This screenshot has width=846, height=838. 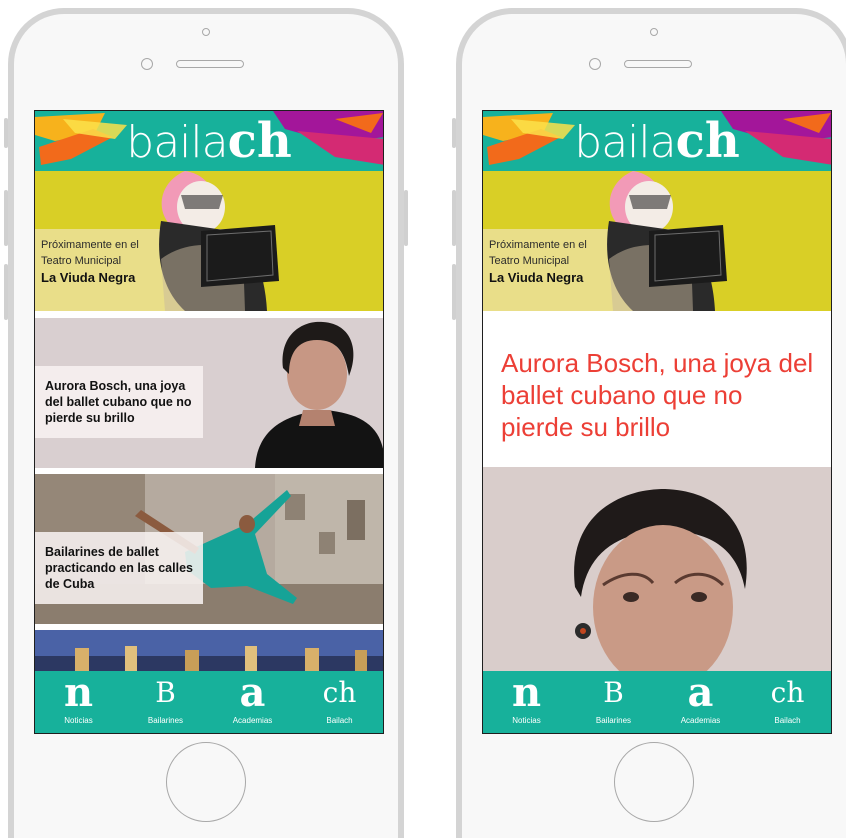 I want to click on stage-photo, so click(x=209, y=652).